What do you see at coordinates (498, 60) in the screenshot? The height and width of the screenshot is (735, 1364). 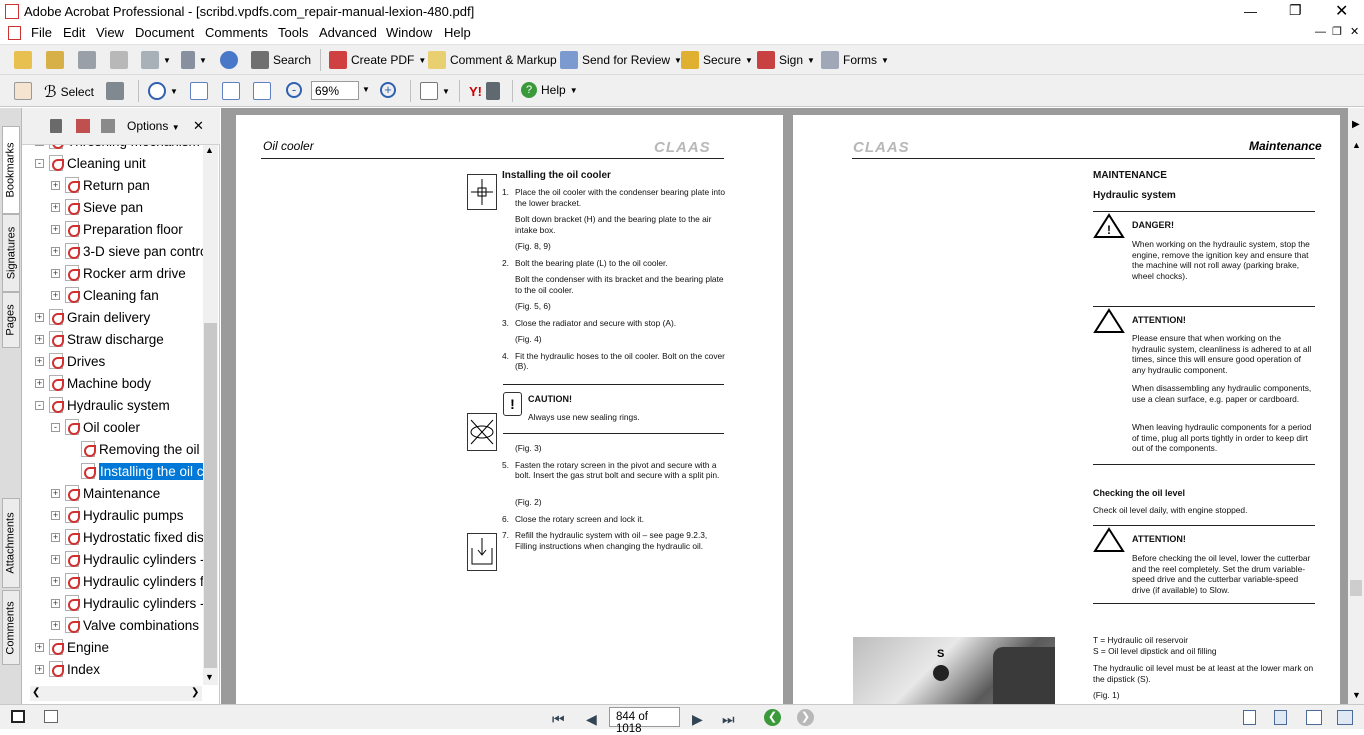 I see `comment-markup-button: Comment & Markup▼` at bounding box center [498, 60].